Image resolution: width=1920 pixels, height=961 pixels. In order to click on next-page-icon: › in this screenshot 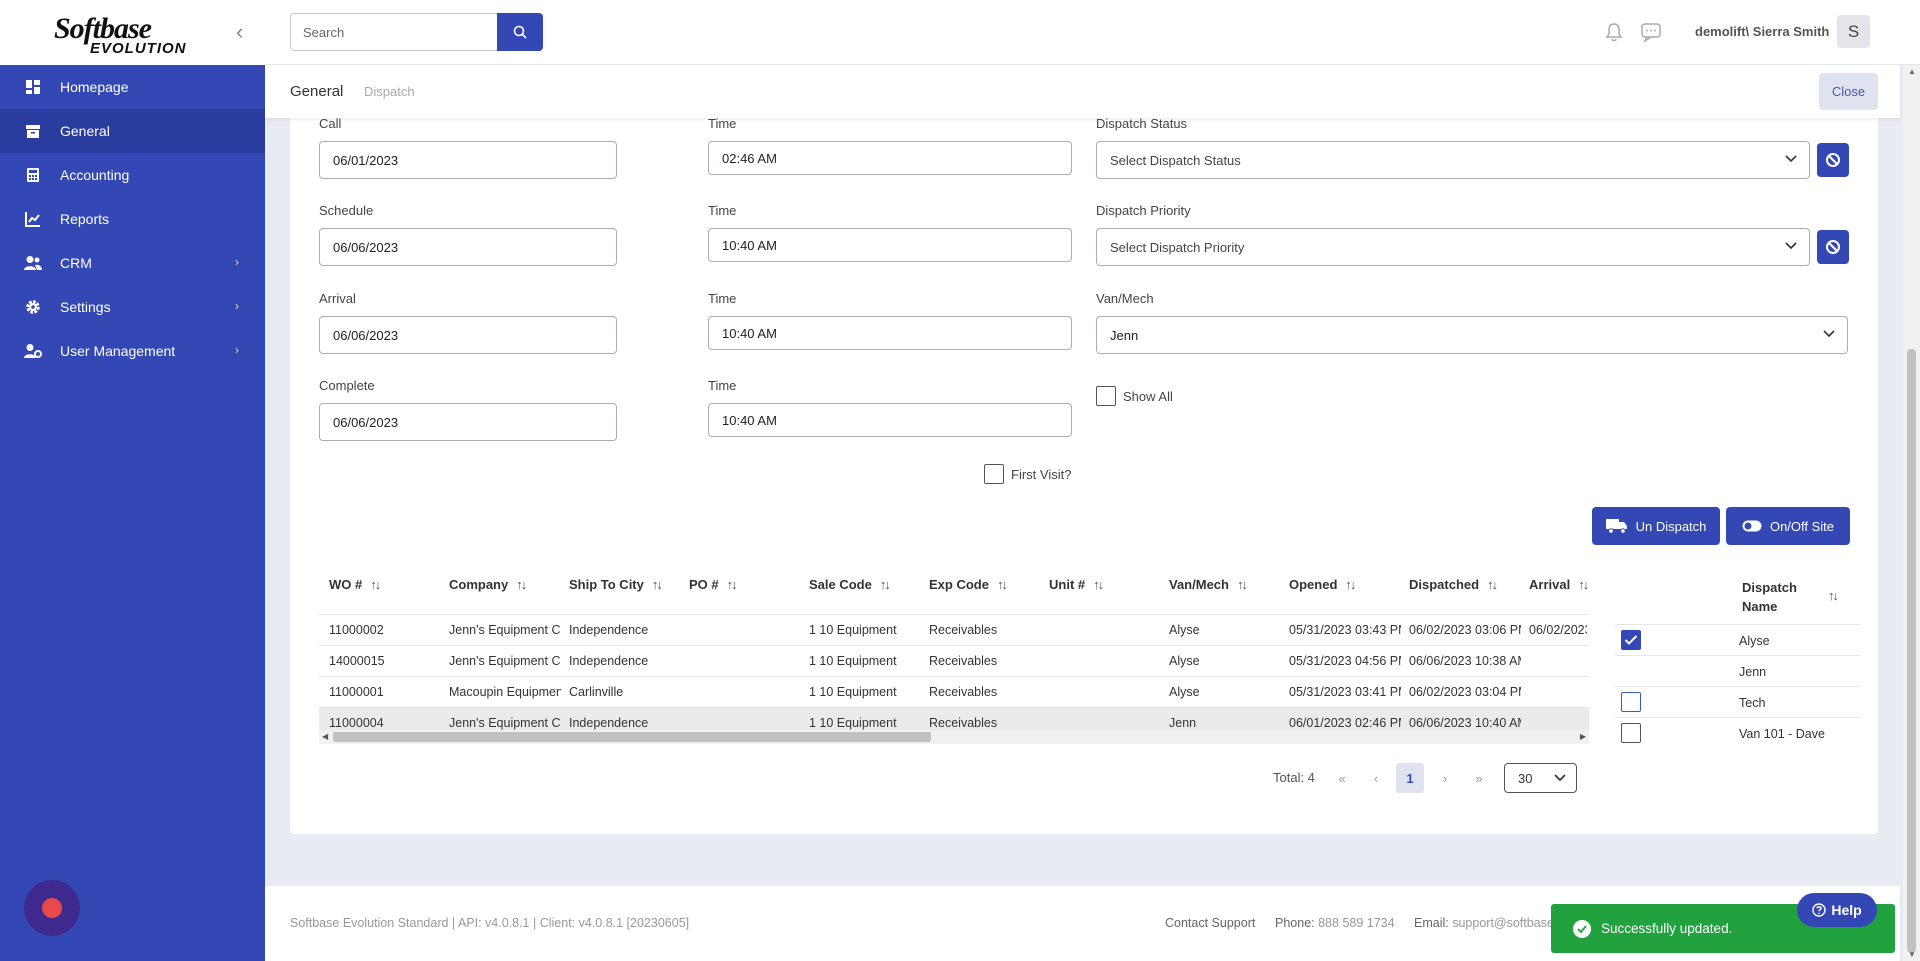, I will do `click(1445, 778)`.